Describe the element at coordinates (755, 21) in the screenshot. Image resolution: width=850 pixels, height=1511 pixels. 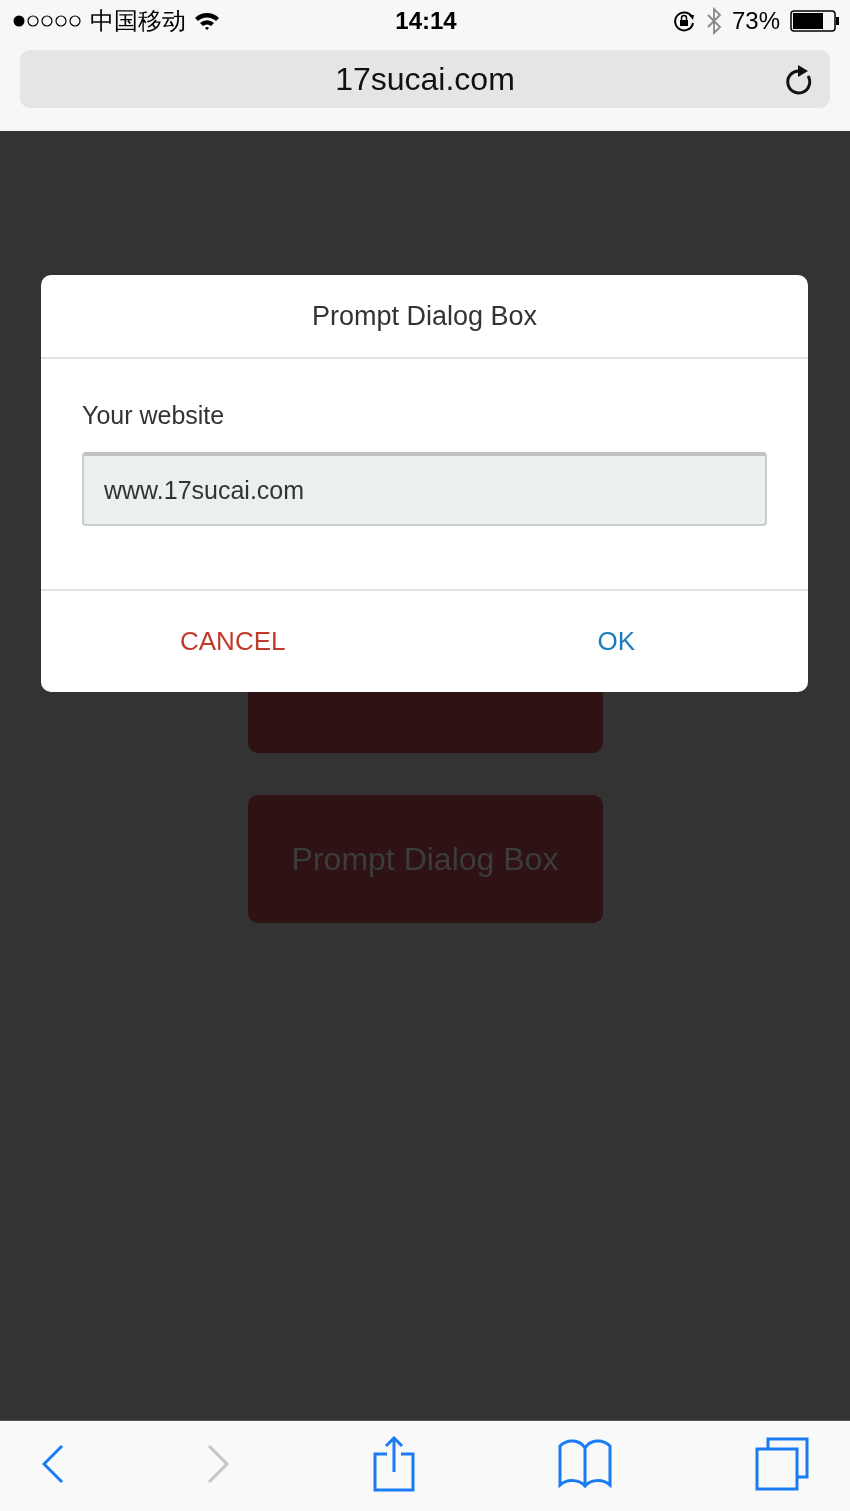
I see `battery-percent: 73%` at that location.